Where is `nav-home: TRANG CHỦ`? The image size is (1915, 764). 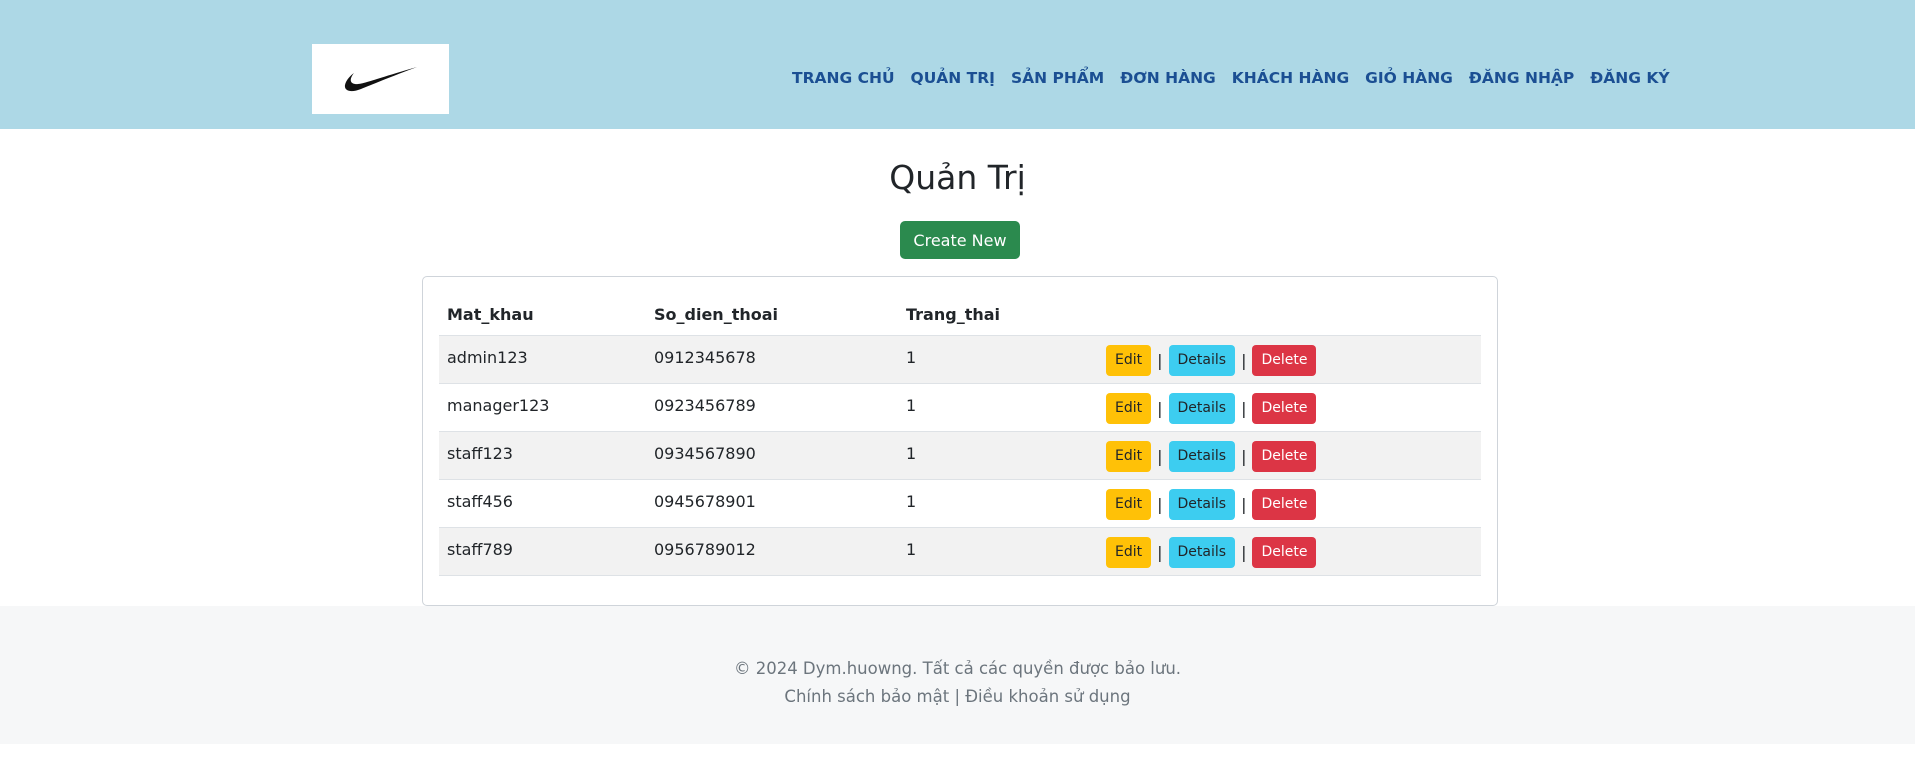
nav-home: TRANG CHỦ is located at coordinates (843, 78).